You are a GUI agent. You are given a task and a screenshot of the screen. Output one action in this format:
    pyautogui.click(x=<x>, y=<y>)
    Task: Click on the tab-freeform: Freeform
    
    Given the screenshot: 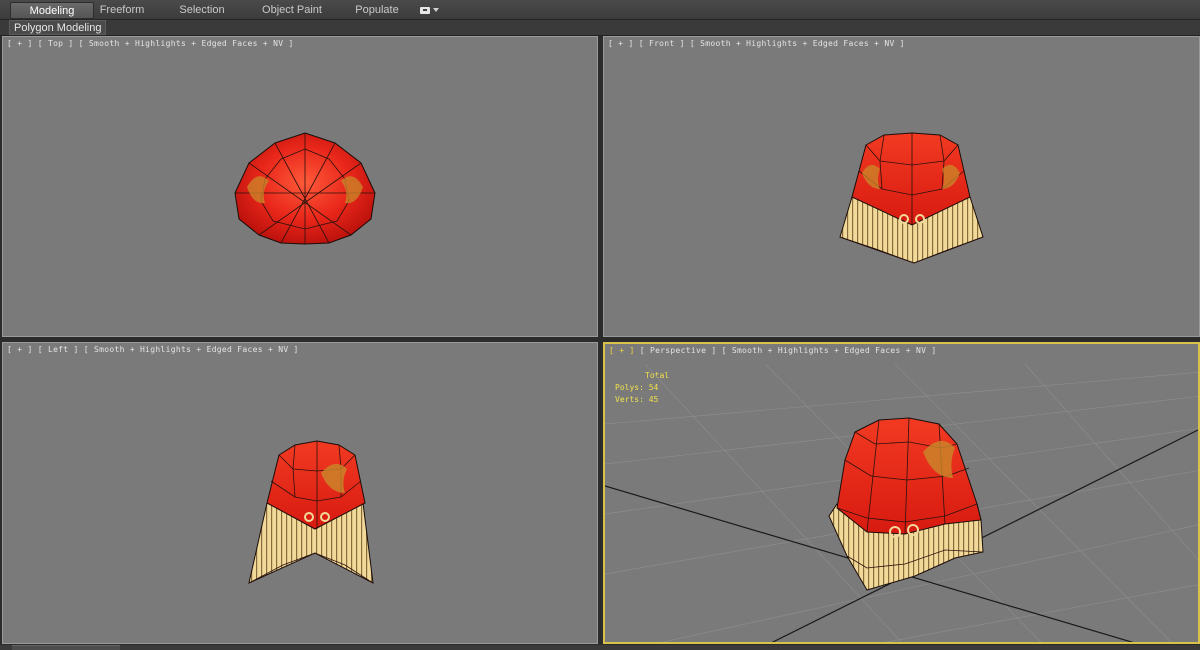 What is the action you would take?
    pyautogui.click(x=122, y=10)
    